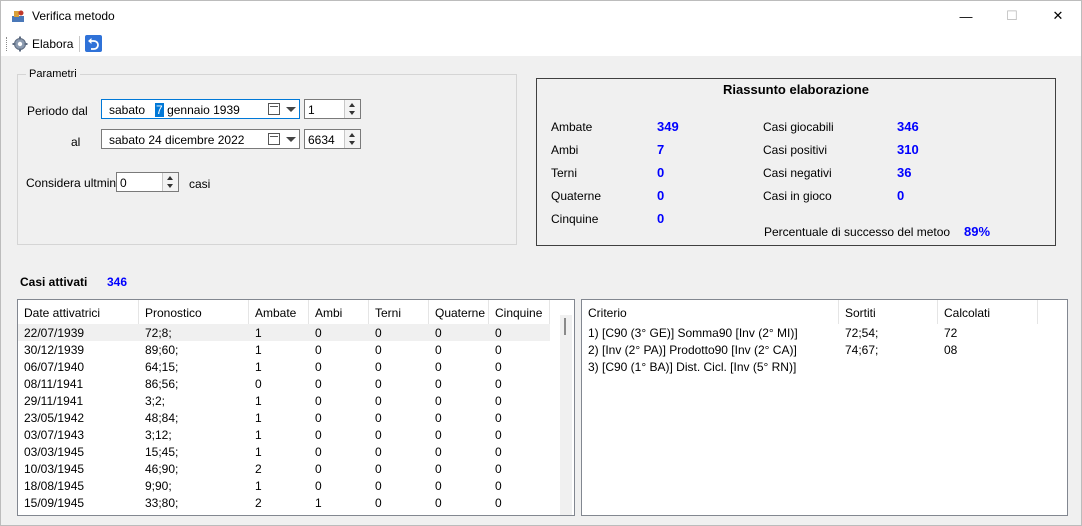 Image resolution: width=1082 pixels, height=526 pixels. Describe the element at coordinates (1058, 16) in the screenshot. I see `close-button: ✕` at that location.